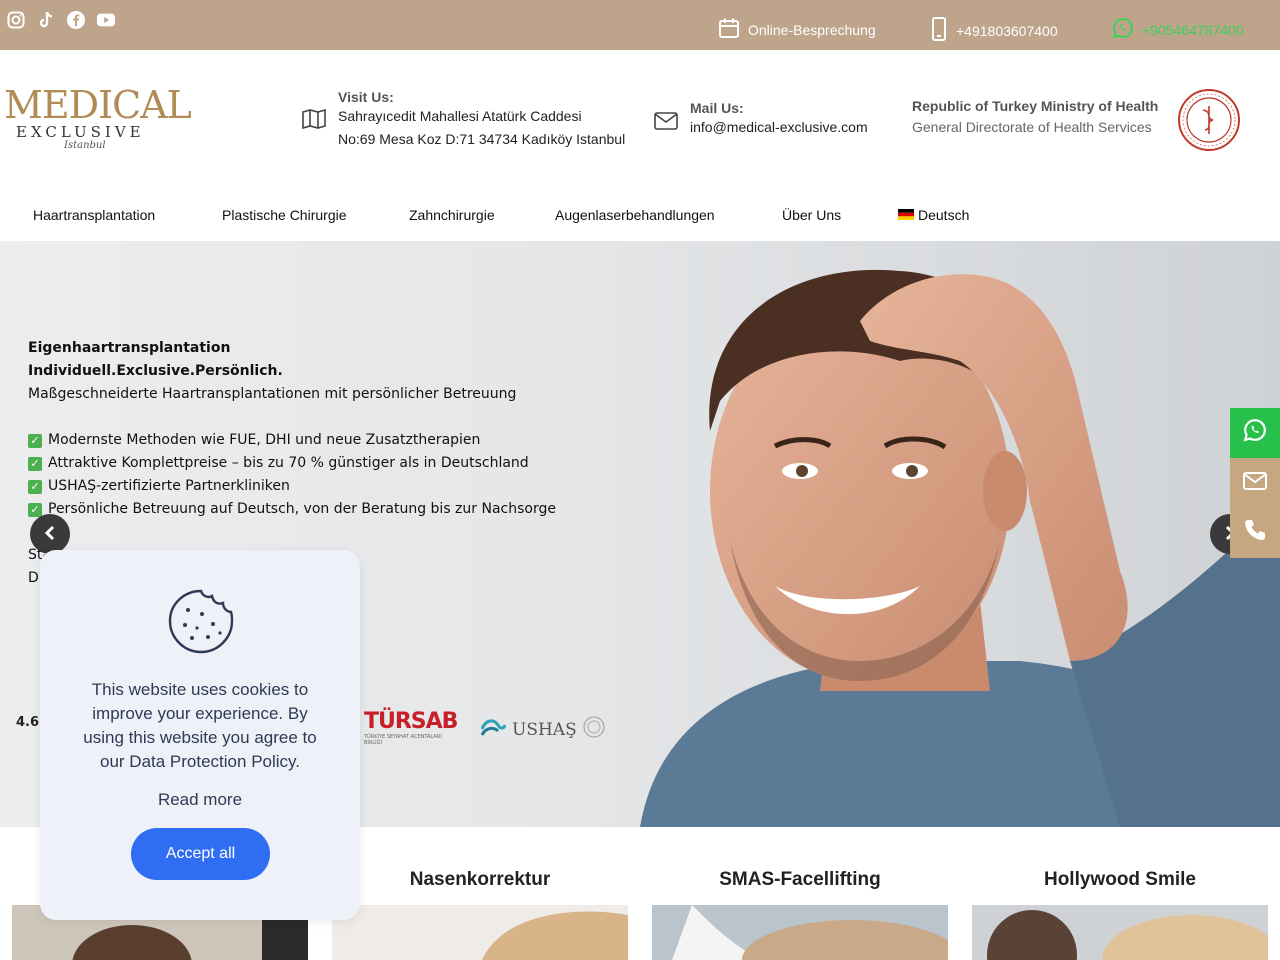 The image size is (1280, 960). What do you see at coordinates (1032, 127) in the screenshot?
I see `ministry-subtitle: General Directorate of Health Services` at bounding box center [1032, 127].